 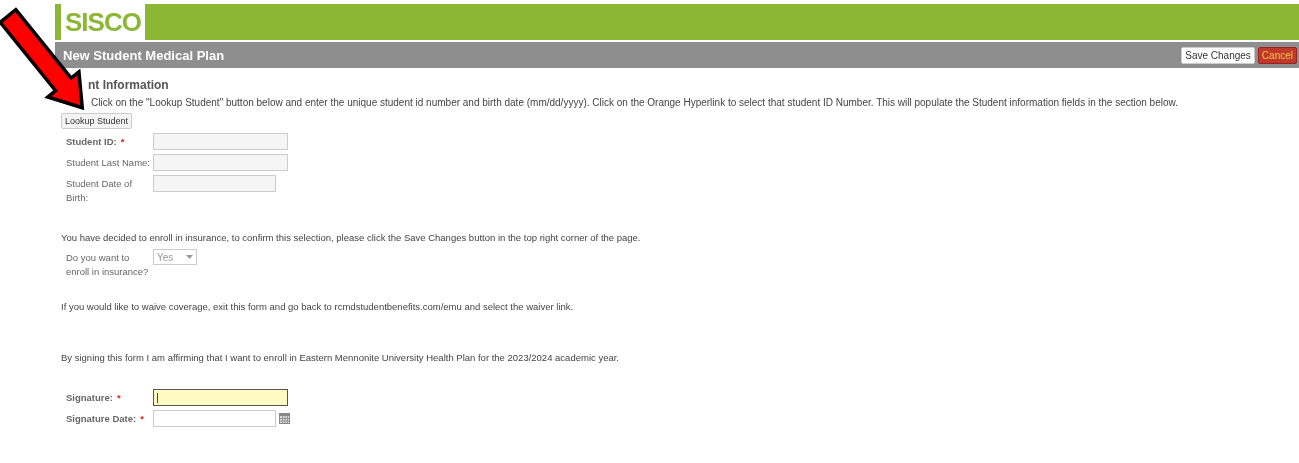 I want to click on section-heading: nt Information, so click(x=128, y=85).